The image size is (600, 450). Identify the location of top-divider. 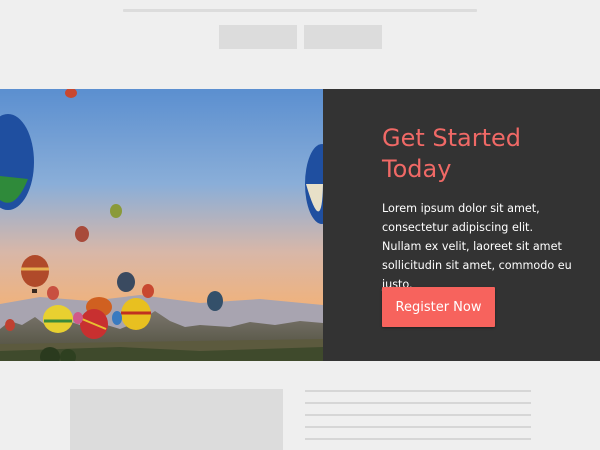
(300, 10).